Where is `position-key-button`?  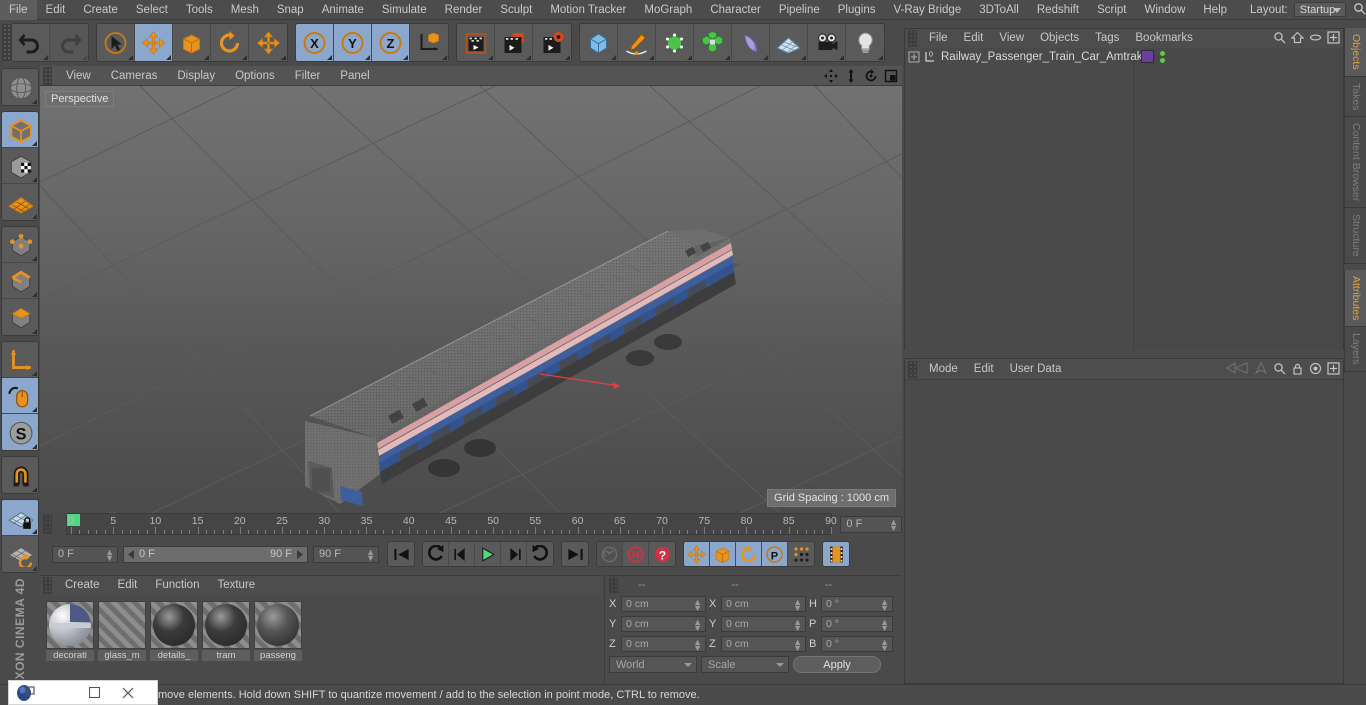 position-key-button is located at coordinates (697, 554).